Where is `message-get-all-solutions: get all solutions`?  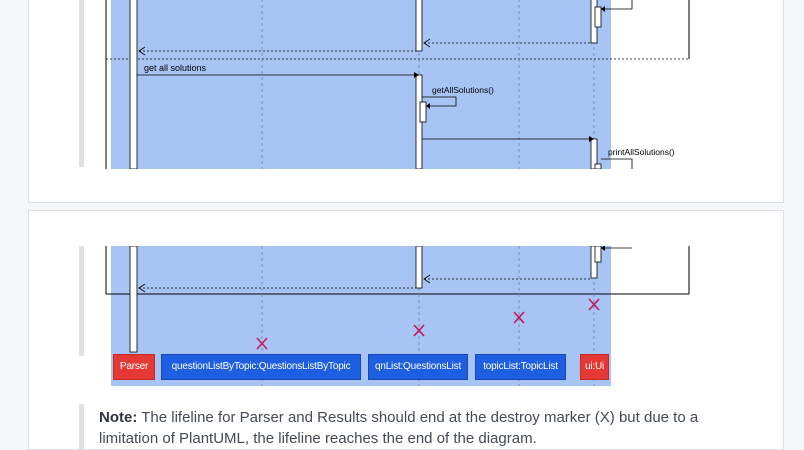
message-get-all-solutions: get all solutions is located at coordinates (175, 68).